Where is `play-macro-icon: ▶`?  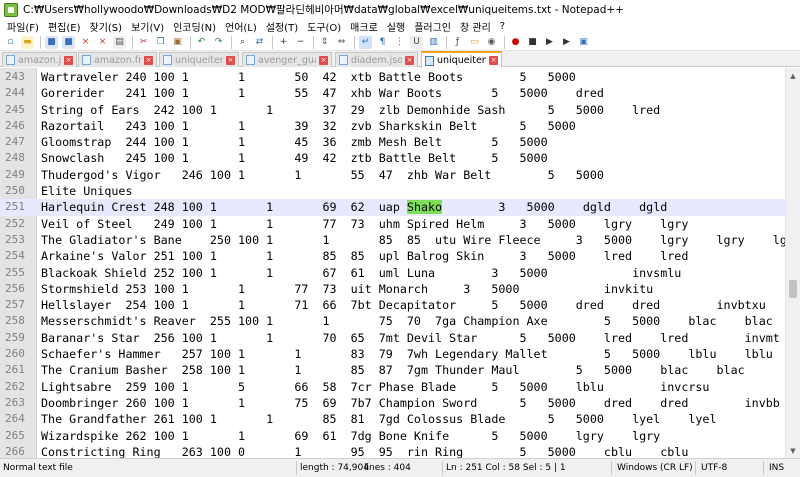 play-macro-icon: ▶ is located at coordinates (549, 42).